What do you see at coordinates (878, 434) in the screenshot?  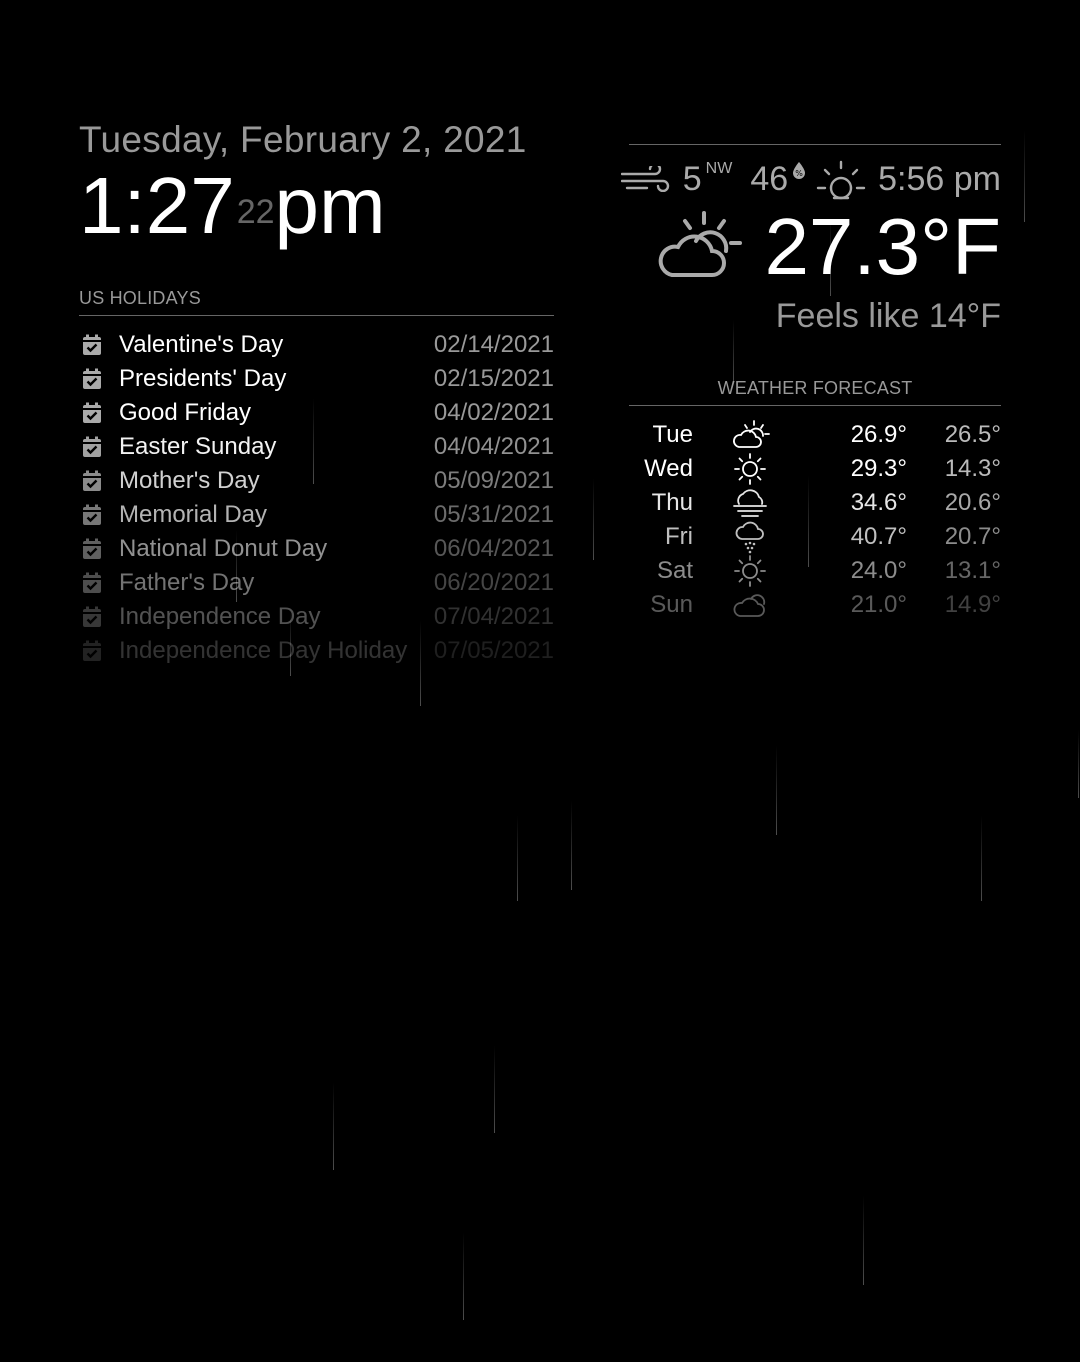 I see `forecast-max-temp: 26.9°` at bounding box center [878, 434].